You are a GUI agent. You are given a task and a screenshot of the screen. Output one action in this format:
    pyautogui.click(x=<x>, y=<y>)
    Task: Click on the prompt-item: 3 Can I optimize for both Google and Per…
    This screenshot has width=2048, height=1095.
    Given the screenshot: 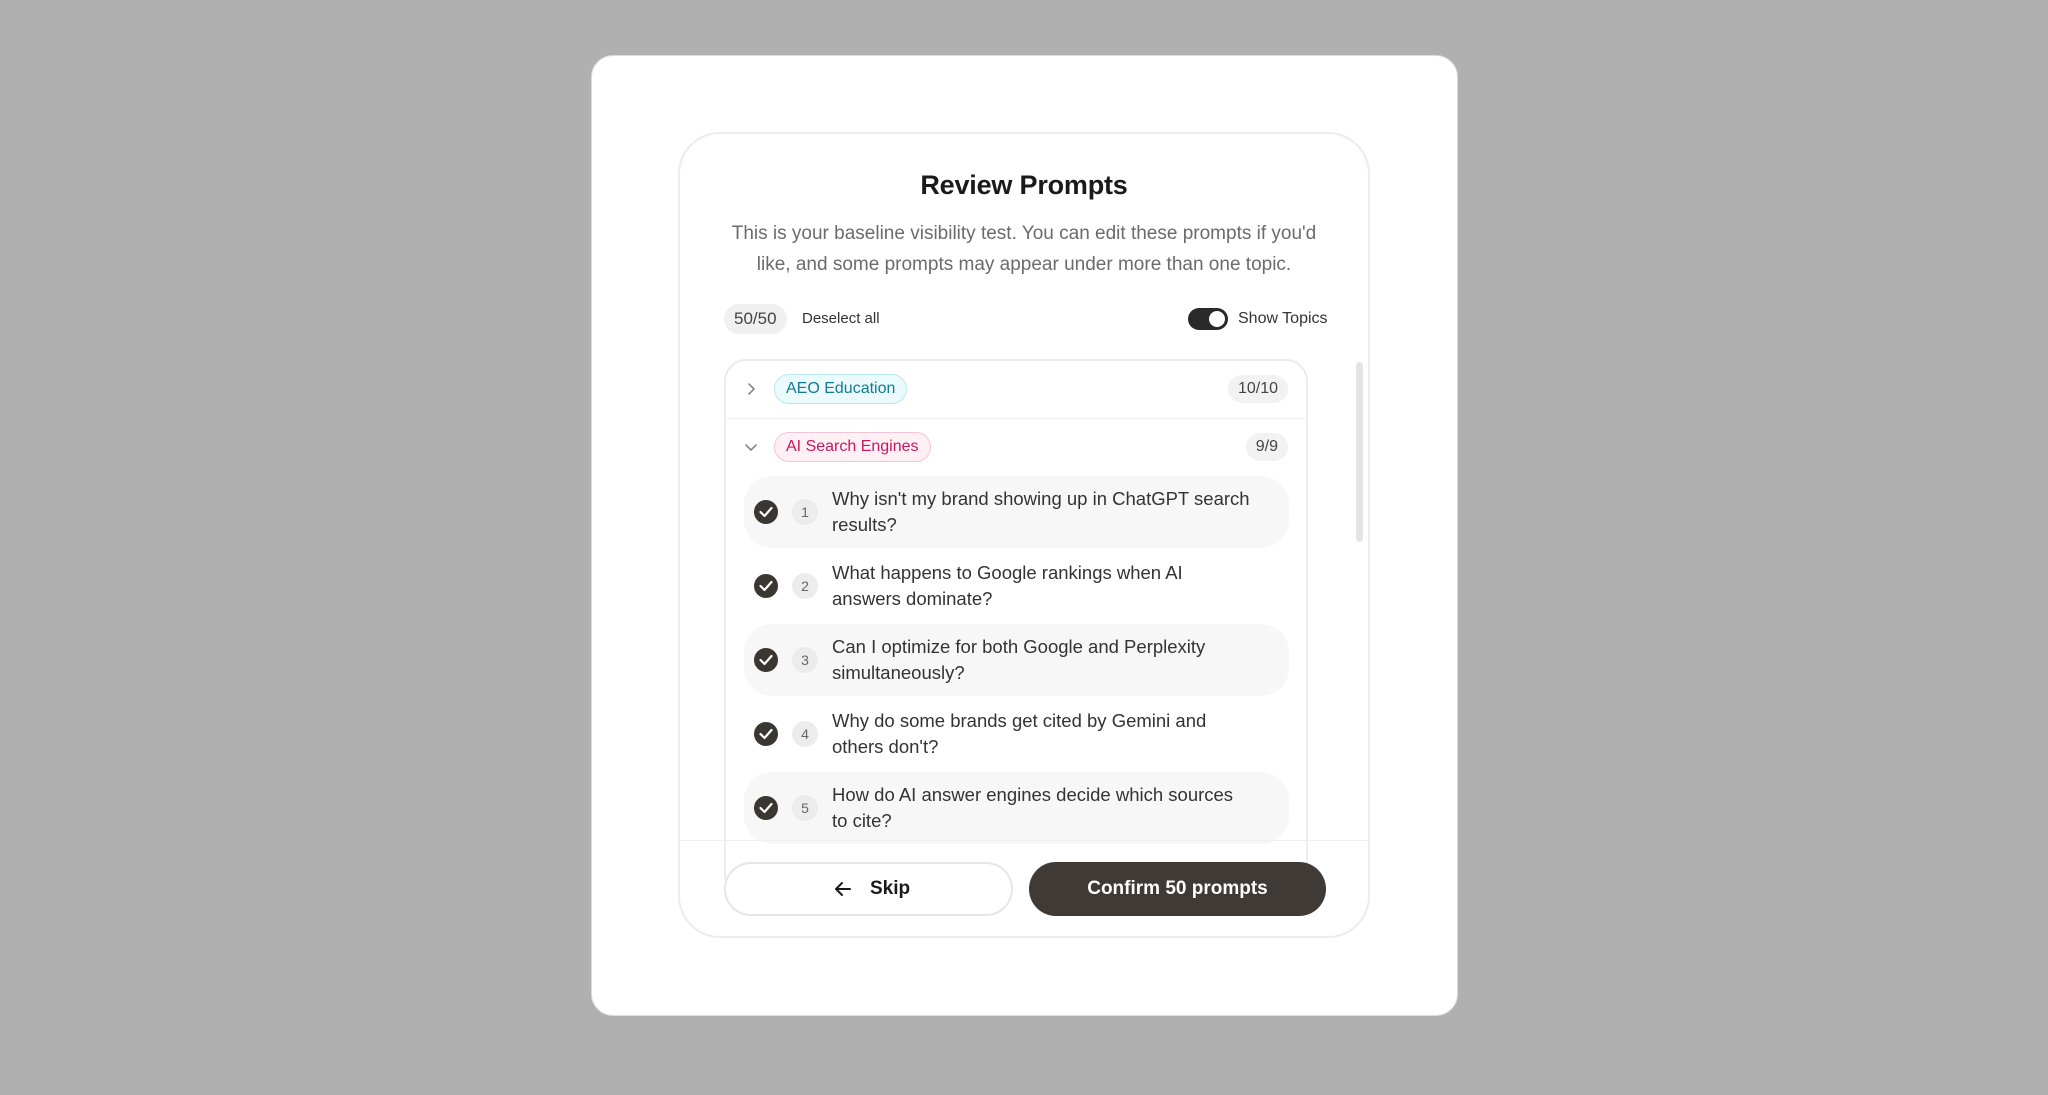 What is the action you would take?
    pyautogui.click(x=1016, y=660)
    